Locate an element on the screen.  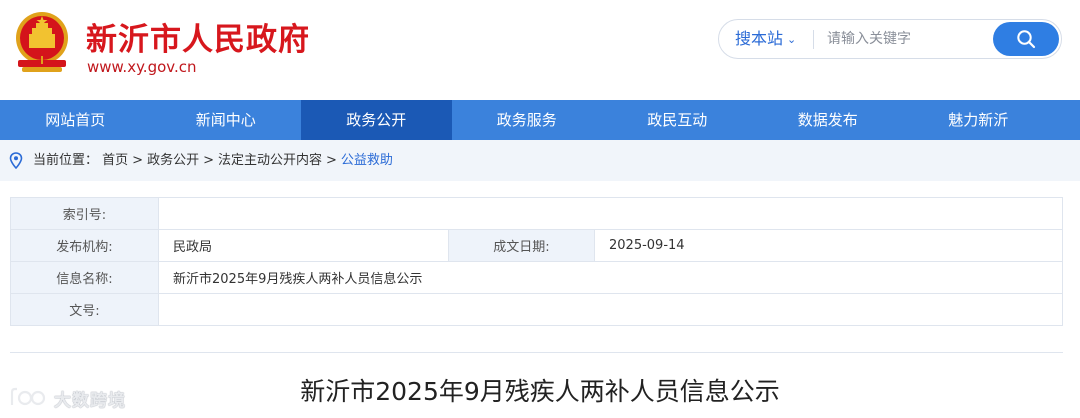
nav-item-news: 新闻中心 is located at coordinates (226, 120).